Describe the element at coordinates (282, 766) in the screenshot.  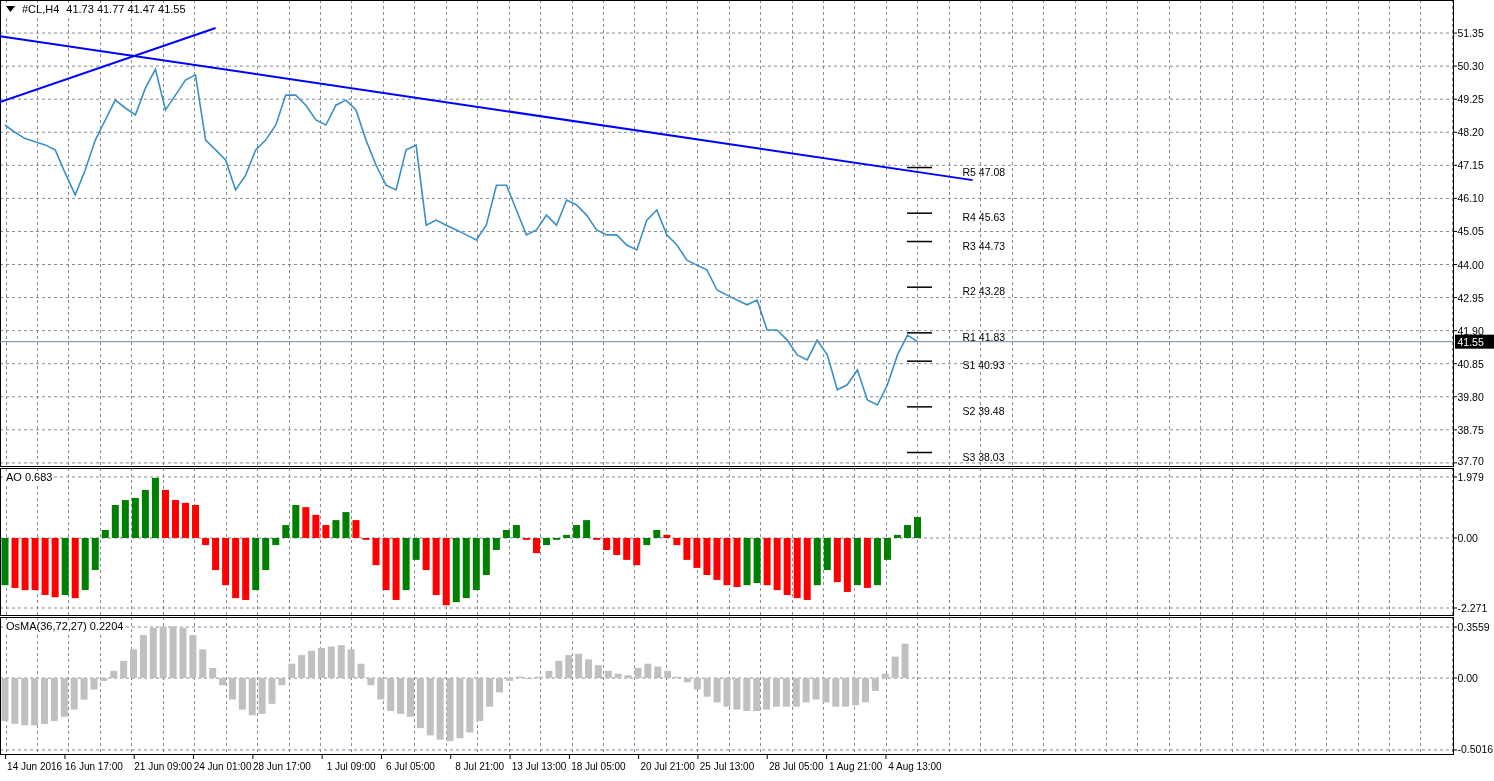
I see `time-label: 28 Jun 17:00` at that location.